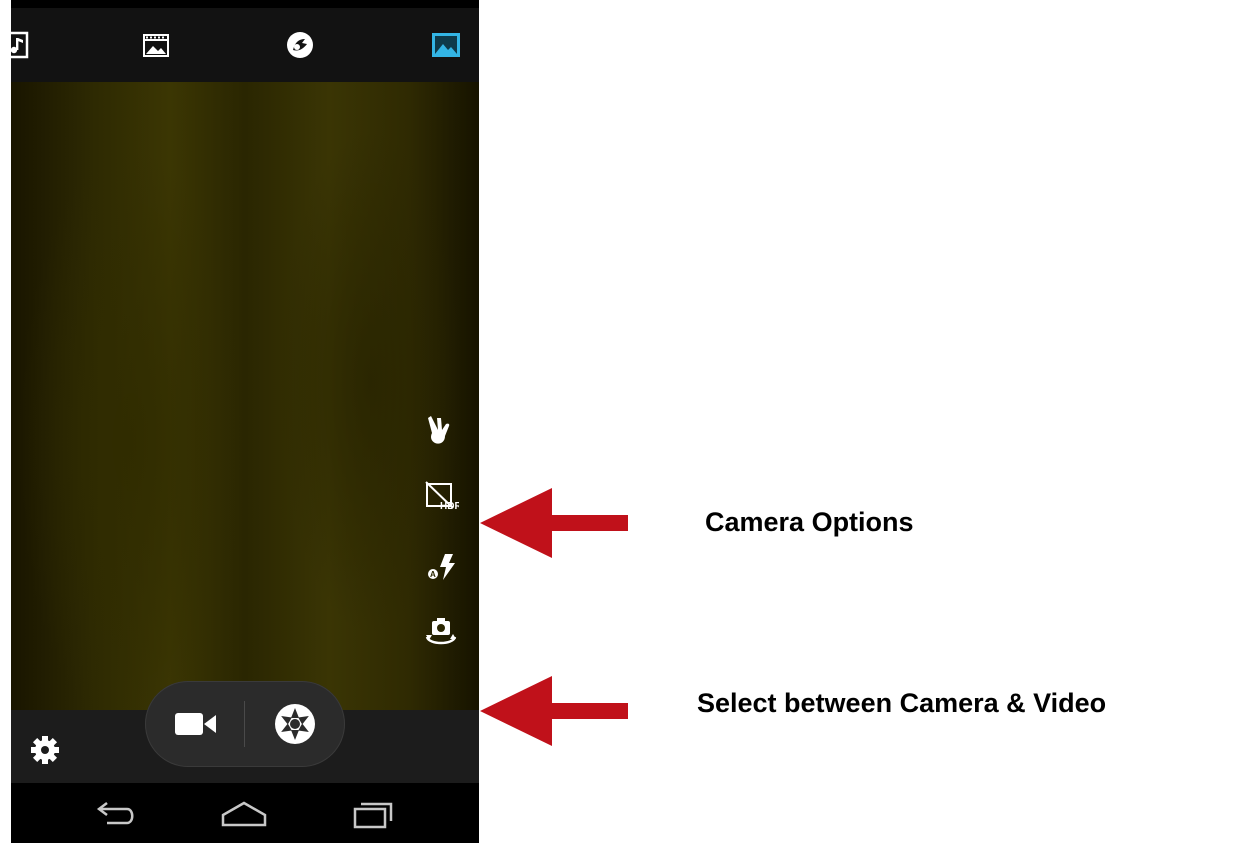 The image size is (1254, 843). I want to click on gesture-shot-icon, so click(441, 430).